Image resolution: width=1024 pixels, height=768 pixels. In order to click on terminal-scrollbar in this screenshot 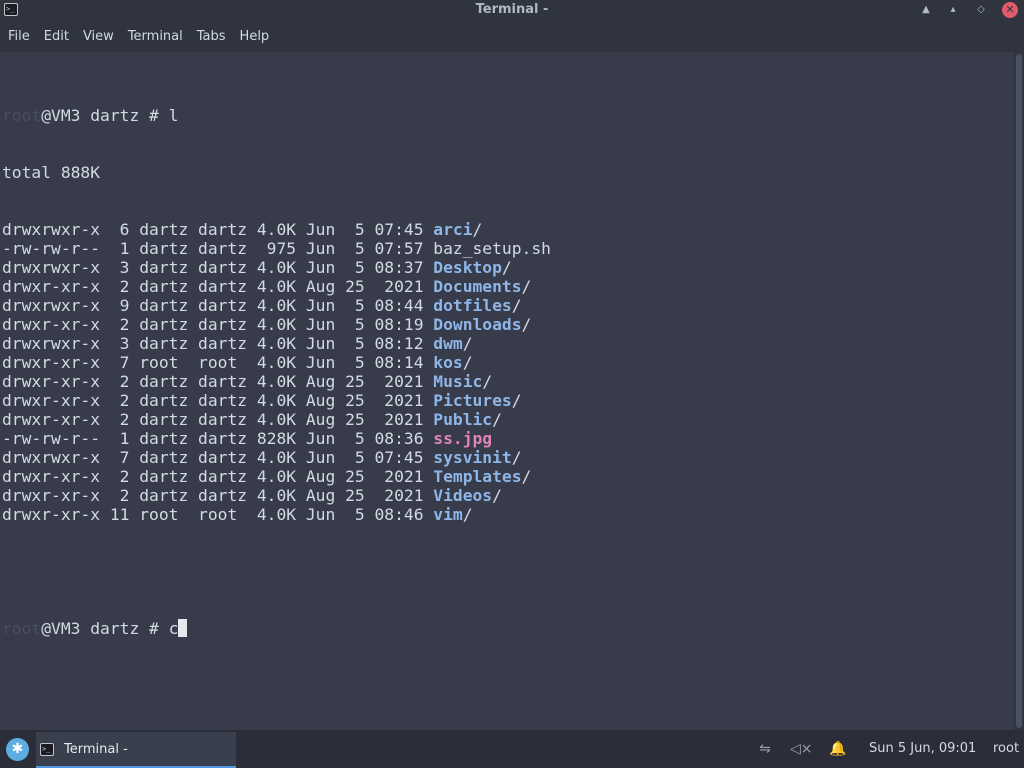, I will do `click(1019, 391)`.